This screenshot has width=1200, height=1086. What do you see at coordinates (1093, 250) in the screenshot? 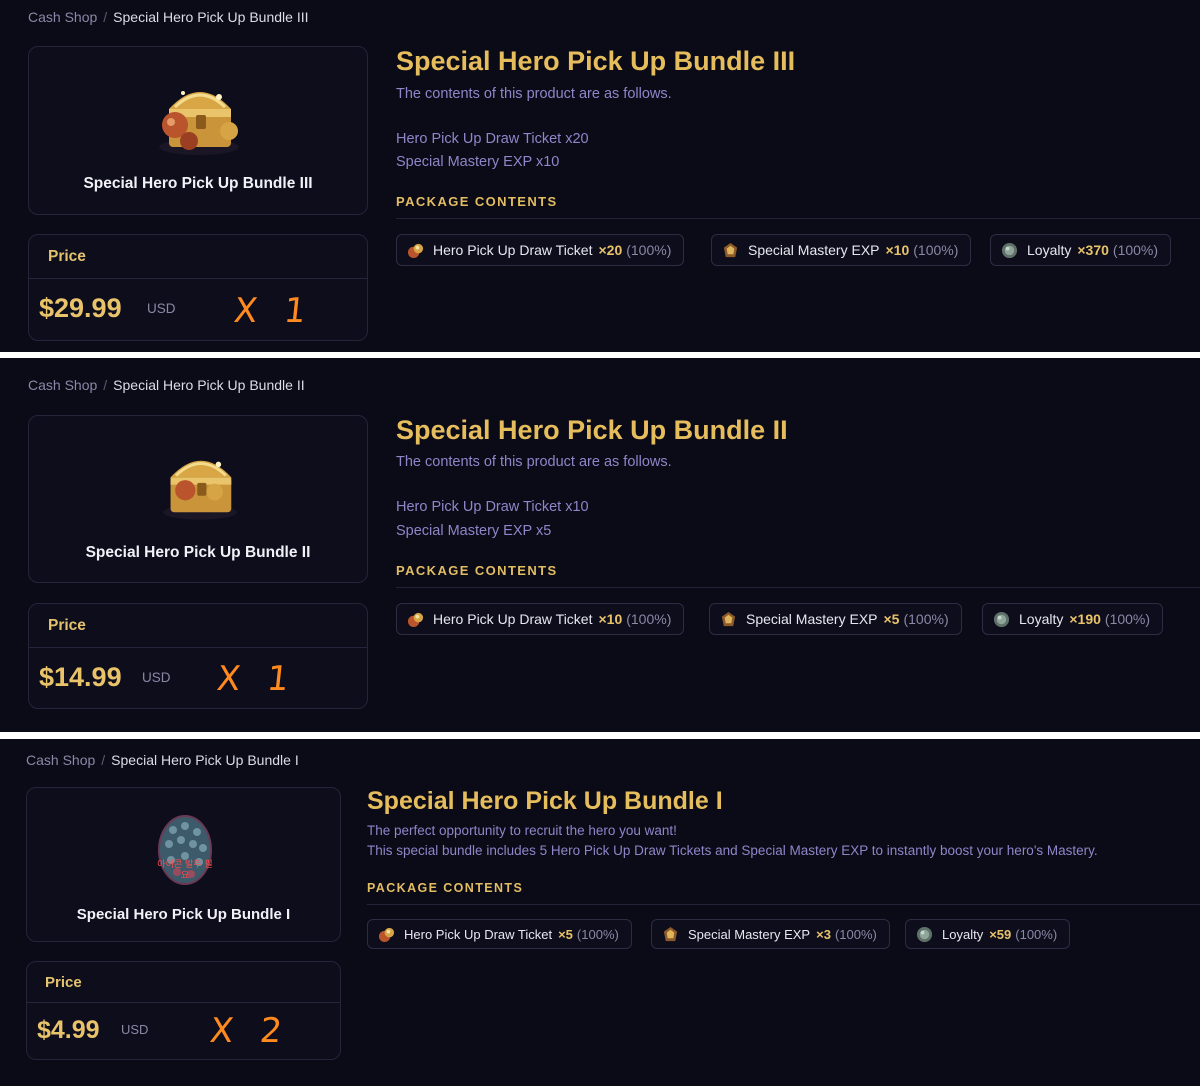
I see `package-item-qty: ×370` at bounding box center [1093, 250].